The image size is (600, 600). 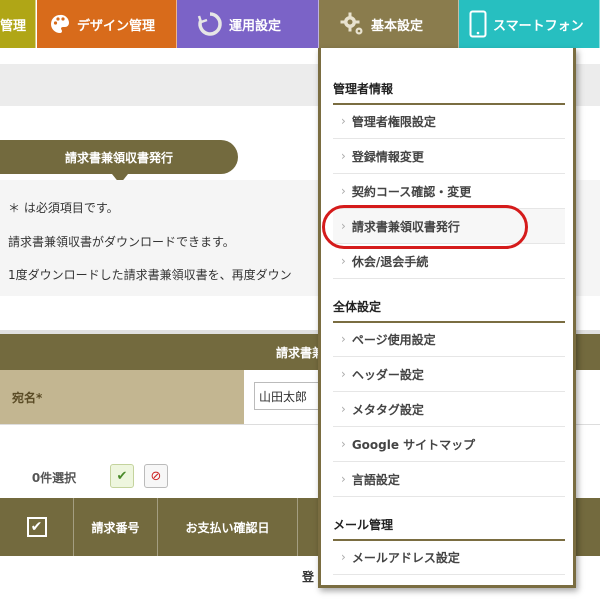 I want to click on column-invoice-number: 請求番号, so click(x=116, y=527).